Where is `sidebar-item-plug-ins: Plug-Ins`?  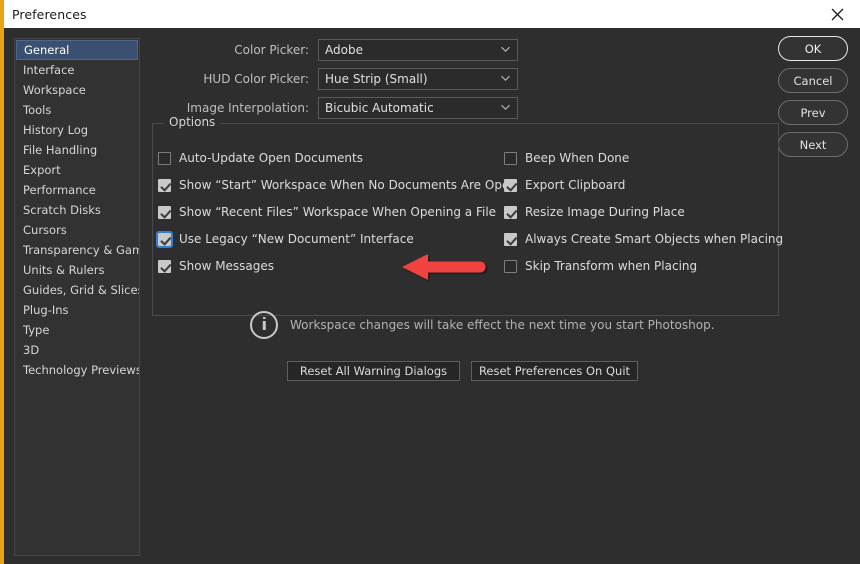
sidebar-item-plug-ins: Plug-Ins is located at coordinates (77, 310).